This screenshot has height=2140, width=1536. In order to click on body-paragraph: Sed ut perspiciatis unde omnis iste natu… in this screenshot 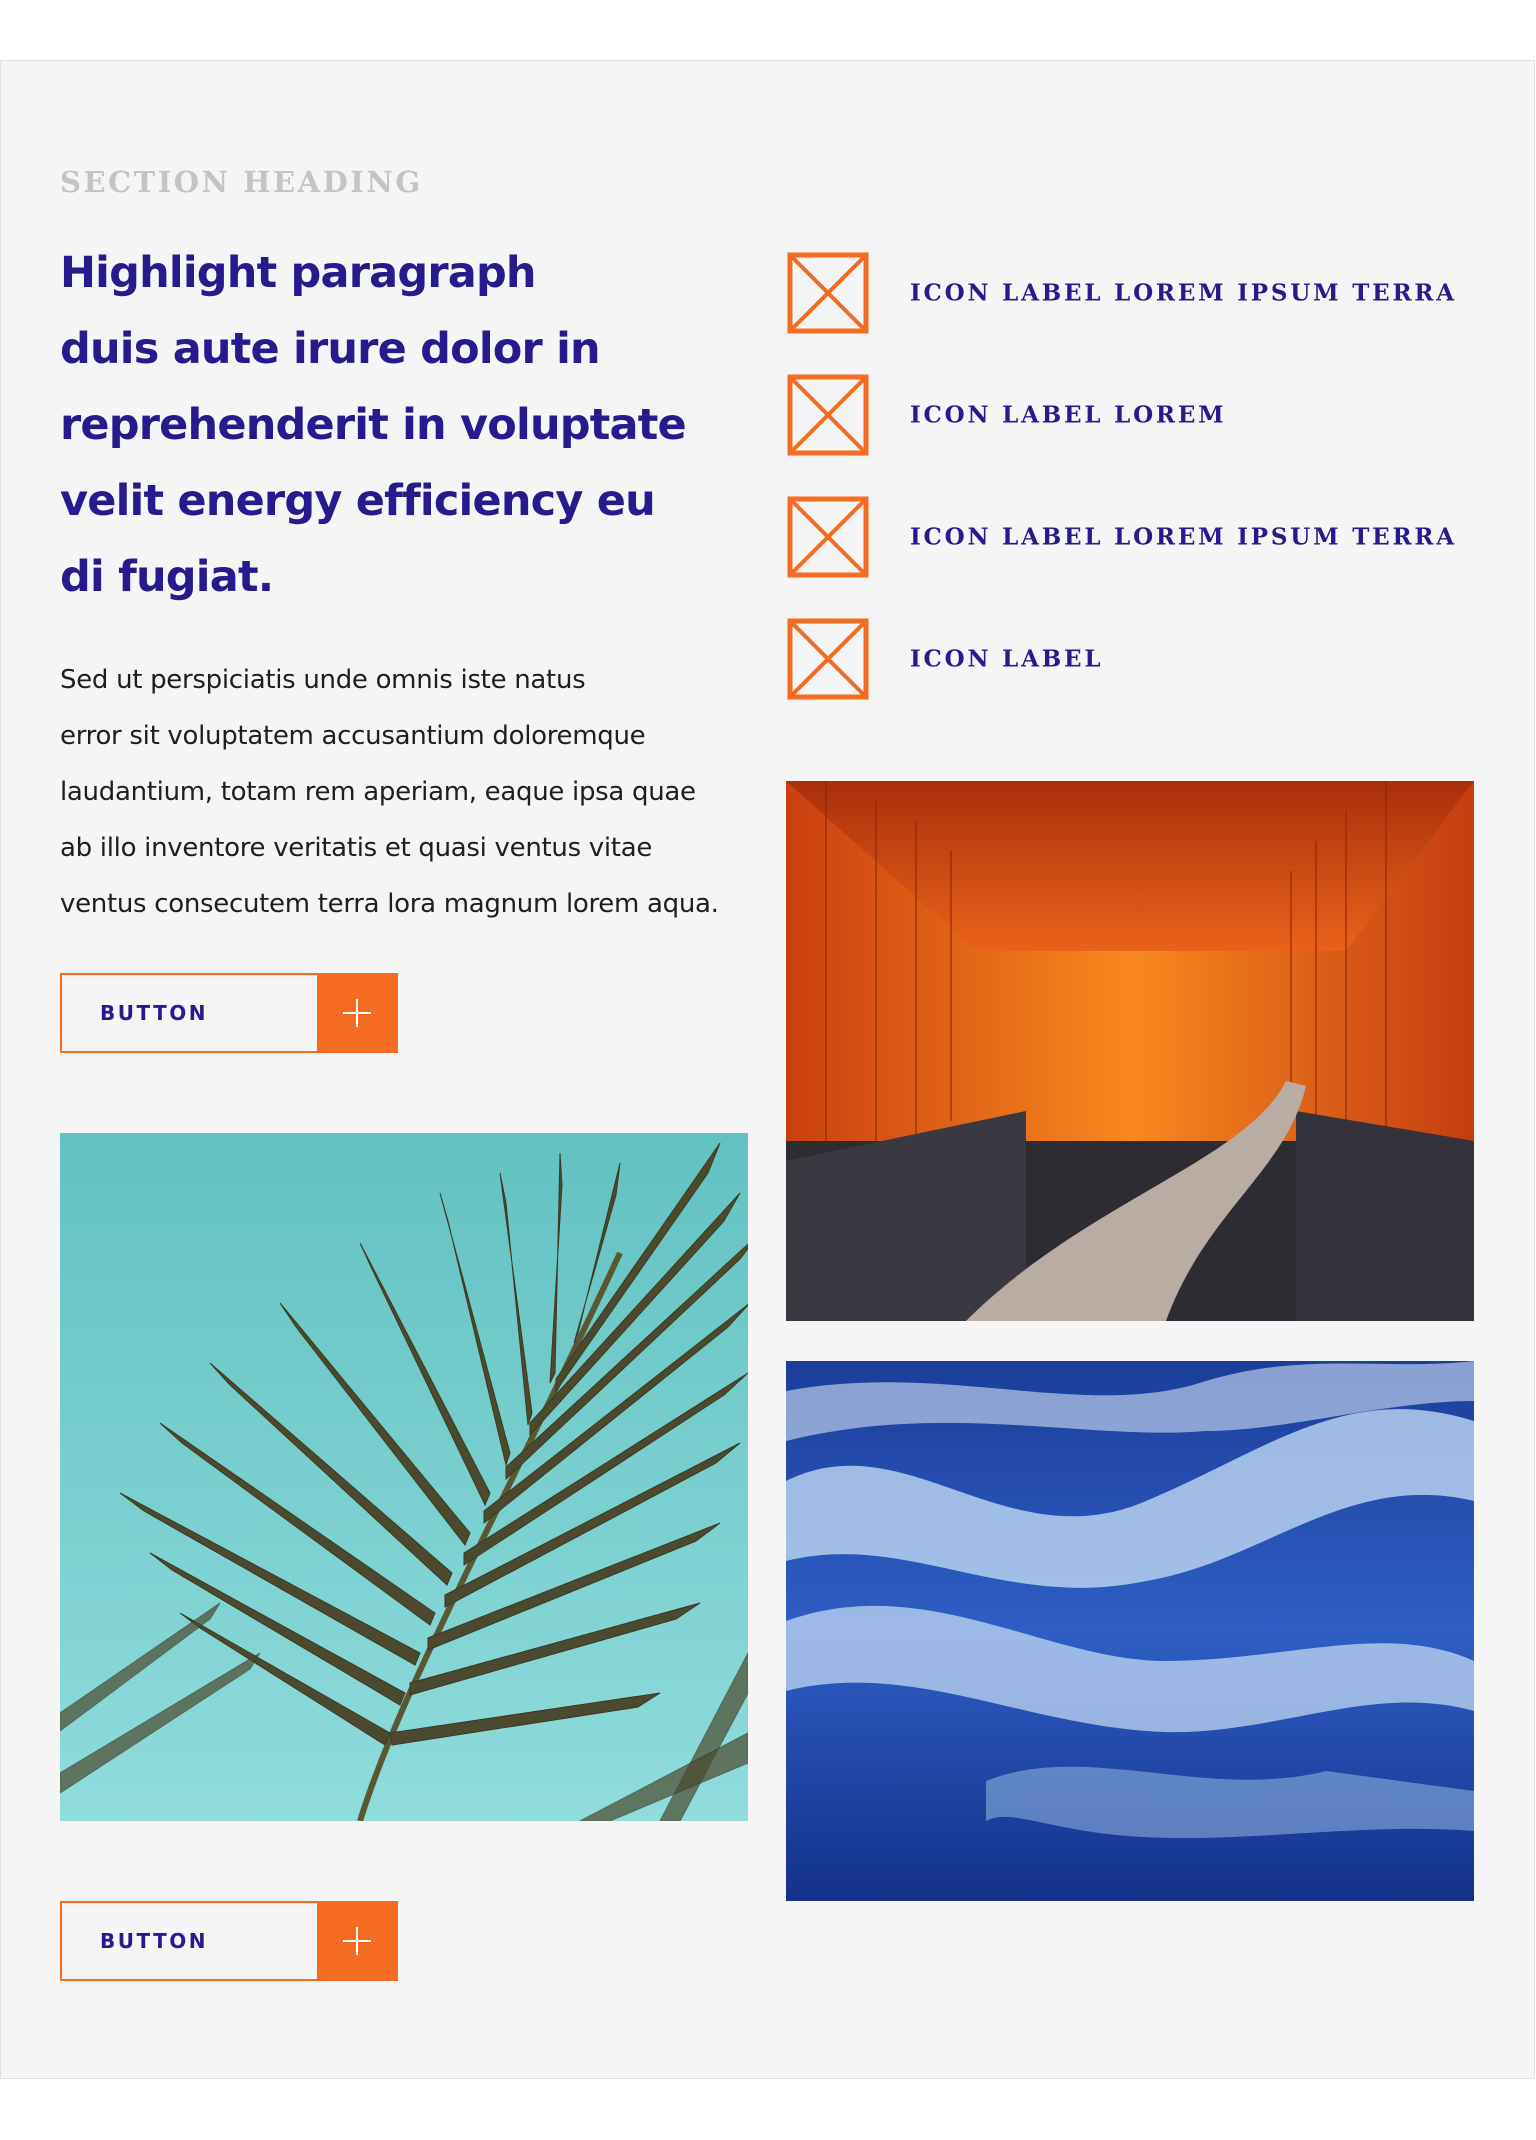, I will do `click(410, 792)`.